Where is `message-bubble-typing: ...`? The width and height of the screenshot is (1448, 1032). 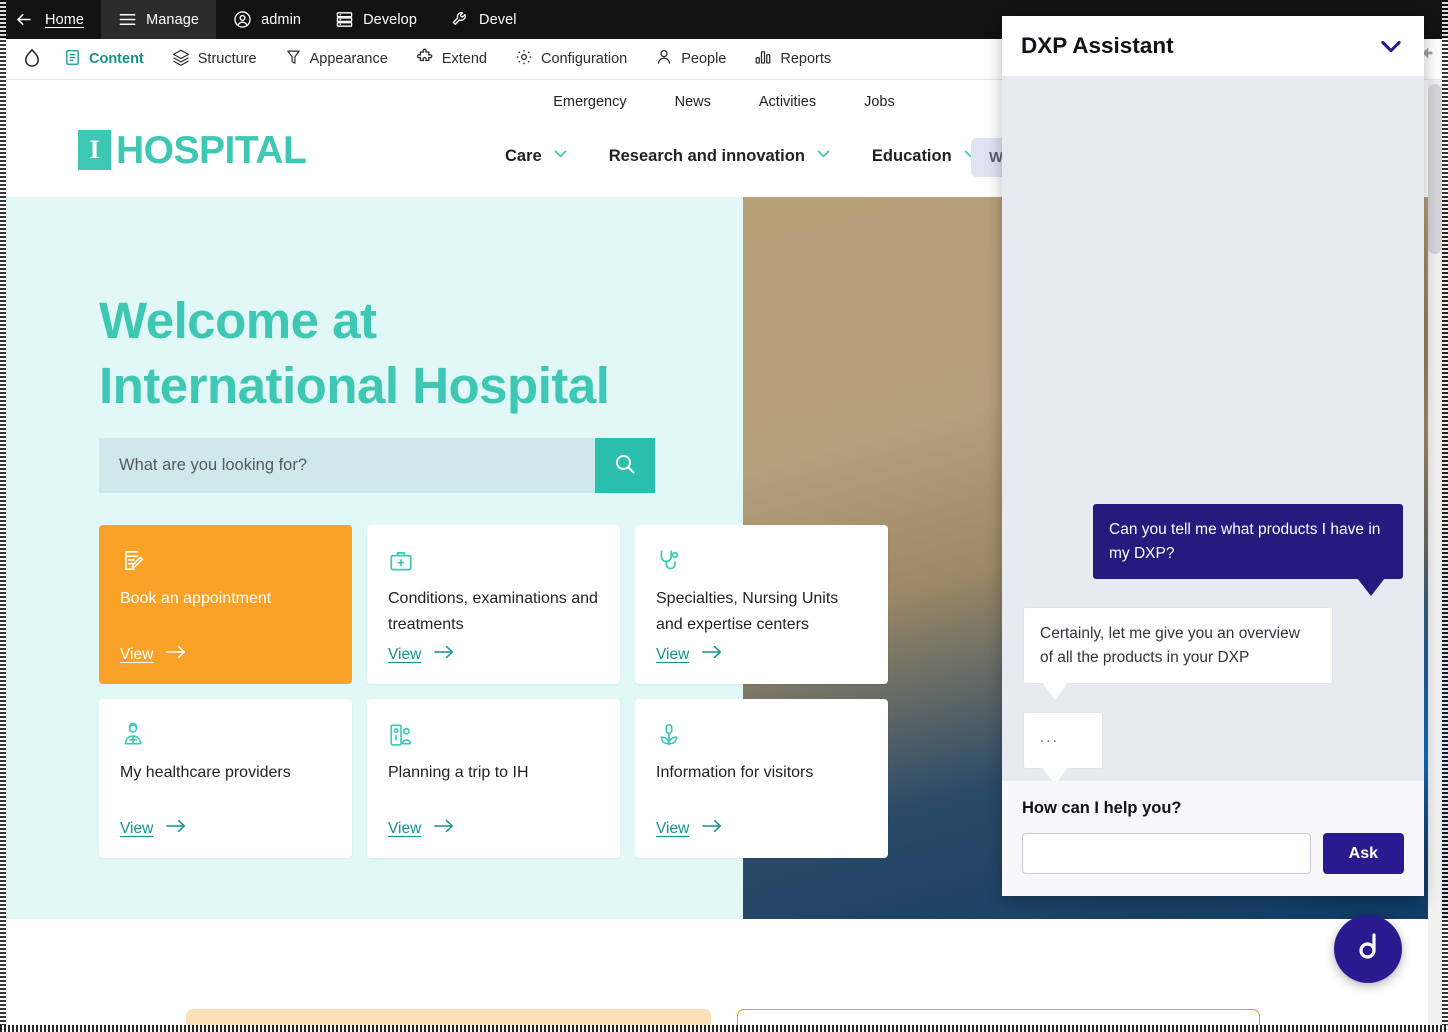
message-bubble-typing: ... is located at coordinates (1063, 746).